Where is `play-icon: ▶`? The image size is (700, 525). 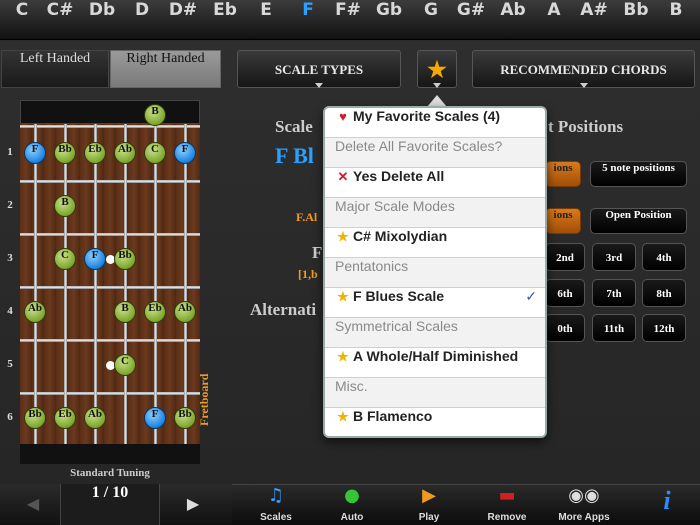 play-icon: ▶ is located at coordinates (429, 495).